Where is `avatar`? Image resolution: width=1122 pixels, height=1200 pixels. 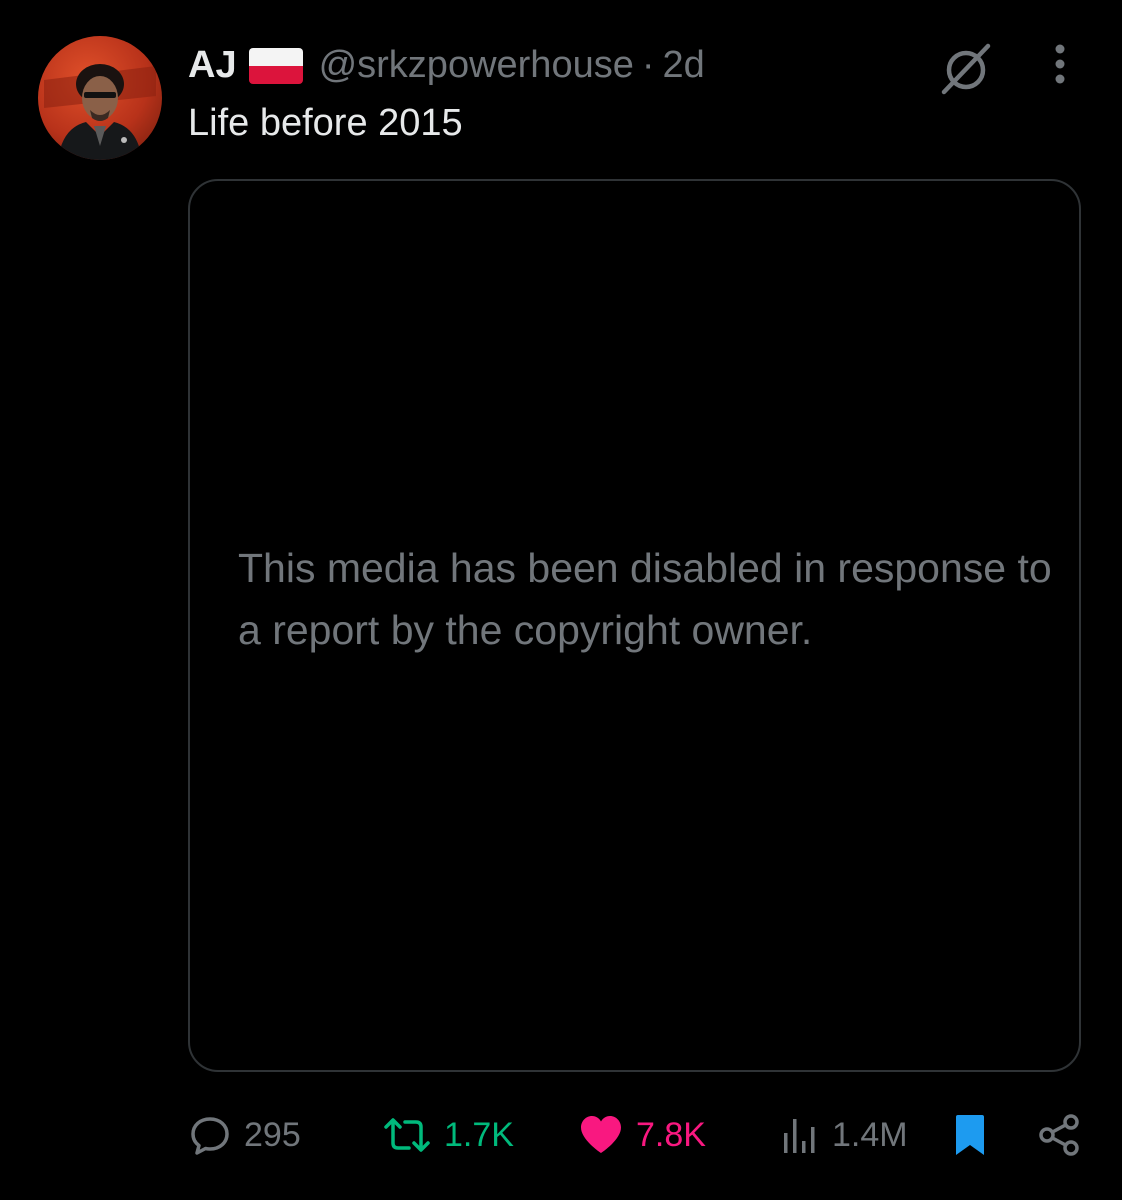
avatar is located at coordinates (100, 98).